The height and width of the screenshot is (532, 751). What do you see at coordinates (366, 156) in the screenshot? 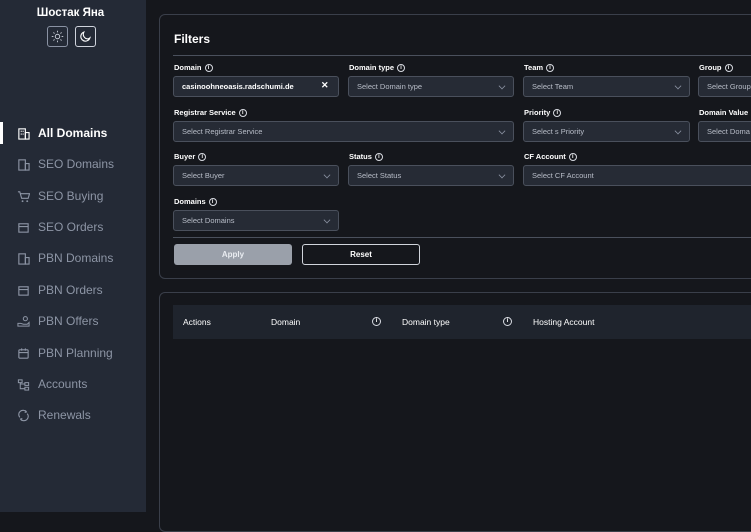
I see `status-label: Status i` at bounding box center [366, 156].